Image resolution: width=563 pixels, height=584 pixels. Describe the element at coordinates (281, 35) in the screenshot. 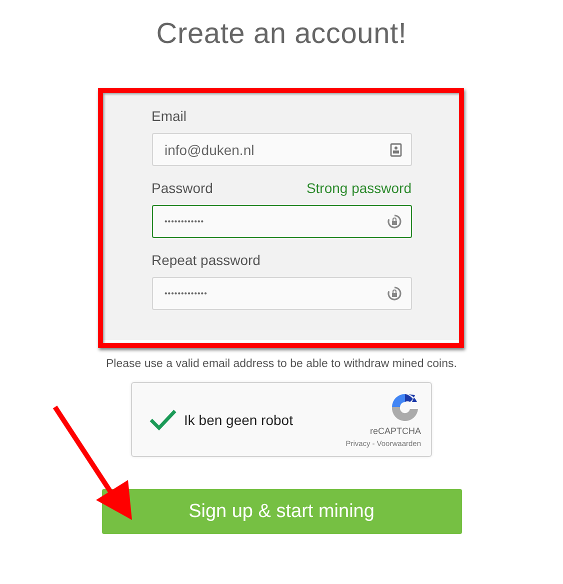

I see `page-title: Create an account!` at that location.